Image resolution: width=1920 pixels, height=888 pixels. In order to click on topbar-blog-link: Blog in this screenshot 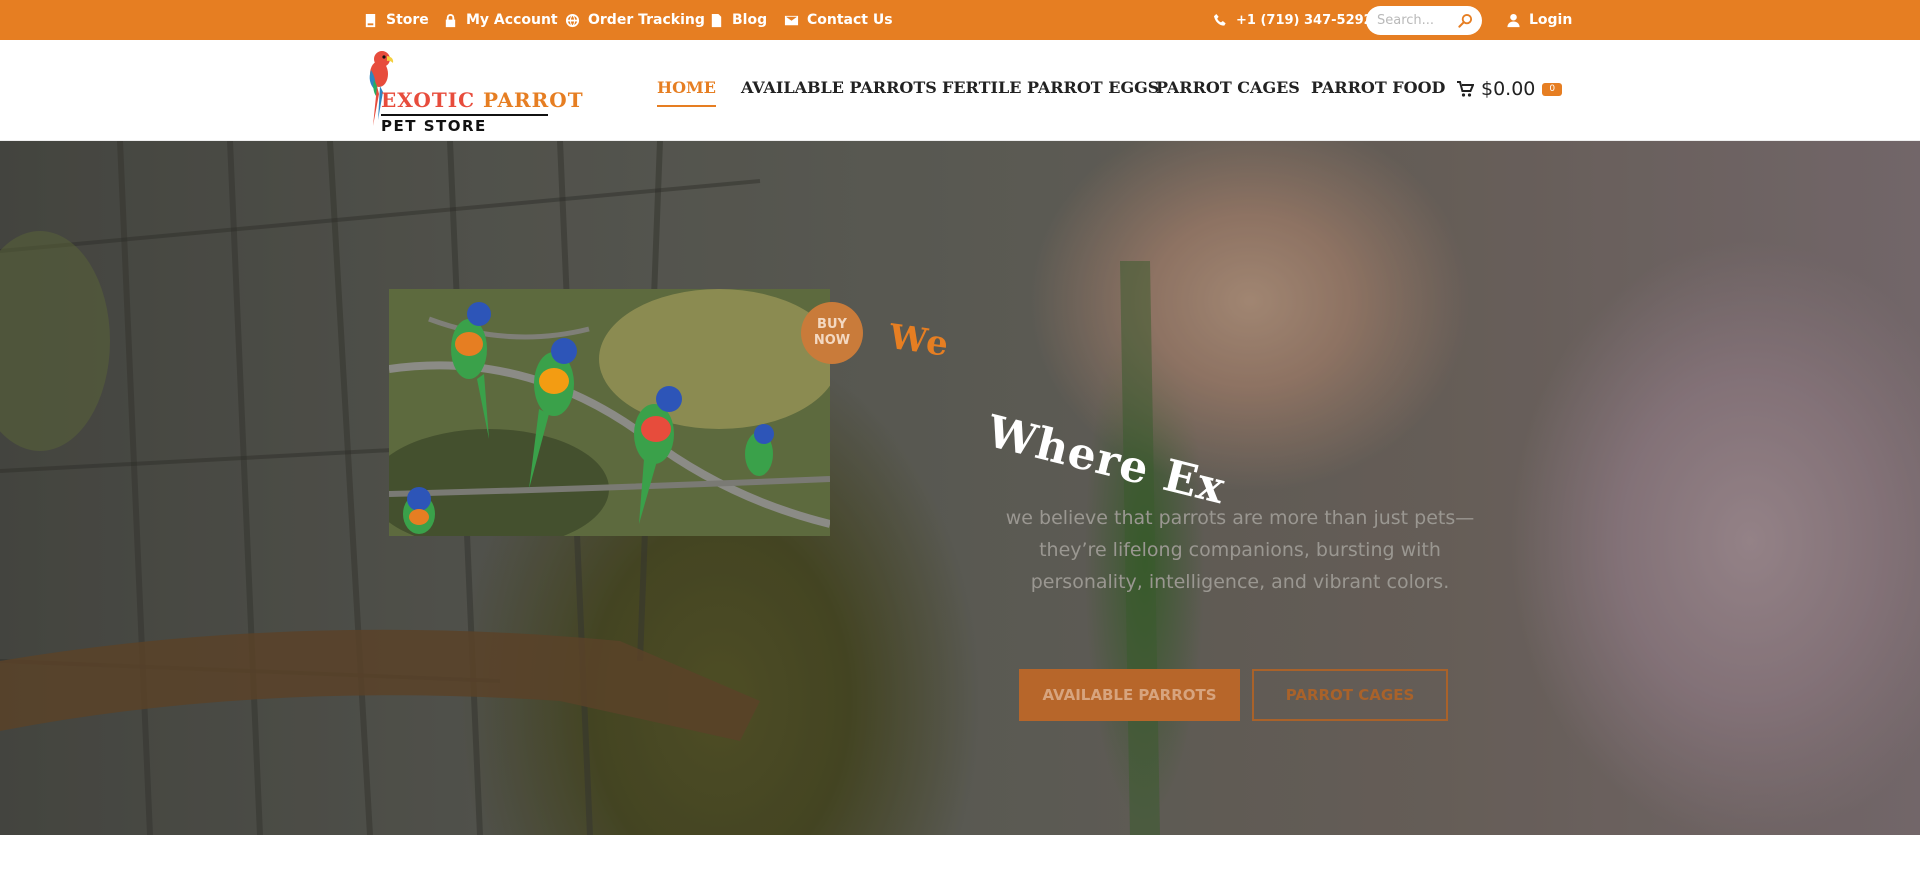, I will do `click(738, 20)`.